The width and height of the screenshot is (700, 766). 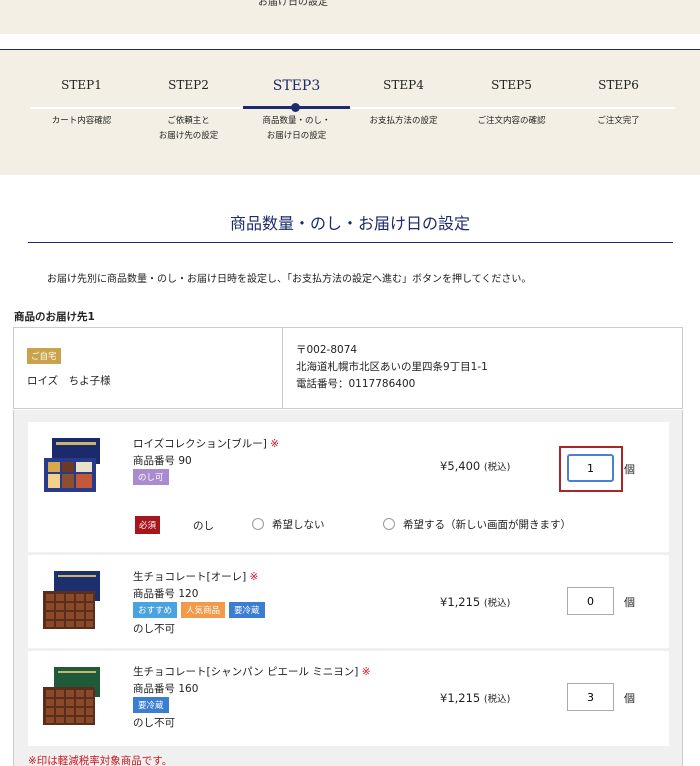 What do you see at coordinates (511, 103) in the screenshot?
I see `step-5: STEP5 ご注文内容の確認` at bounding box center [511, 103].